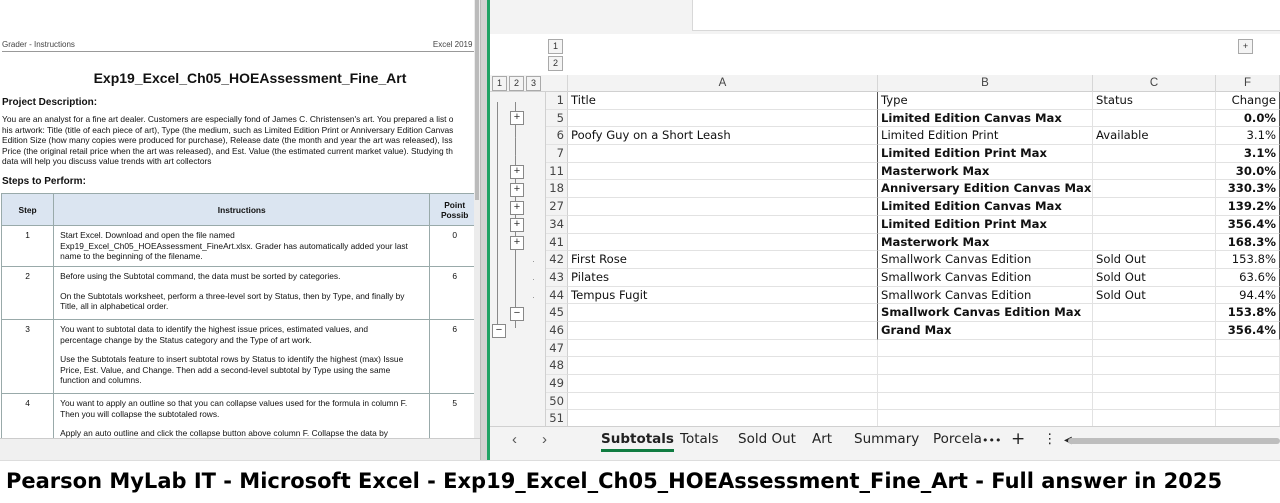 The height and width of the screenshot is (503, 1280). I want to click on select-all-corner, so click(557, 83).